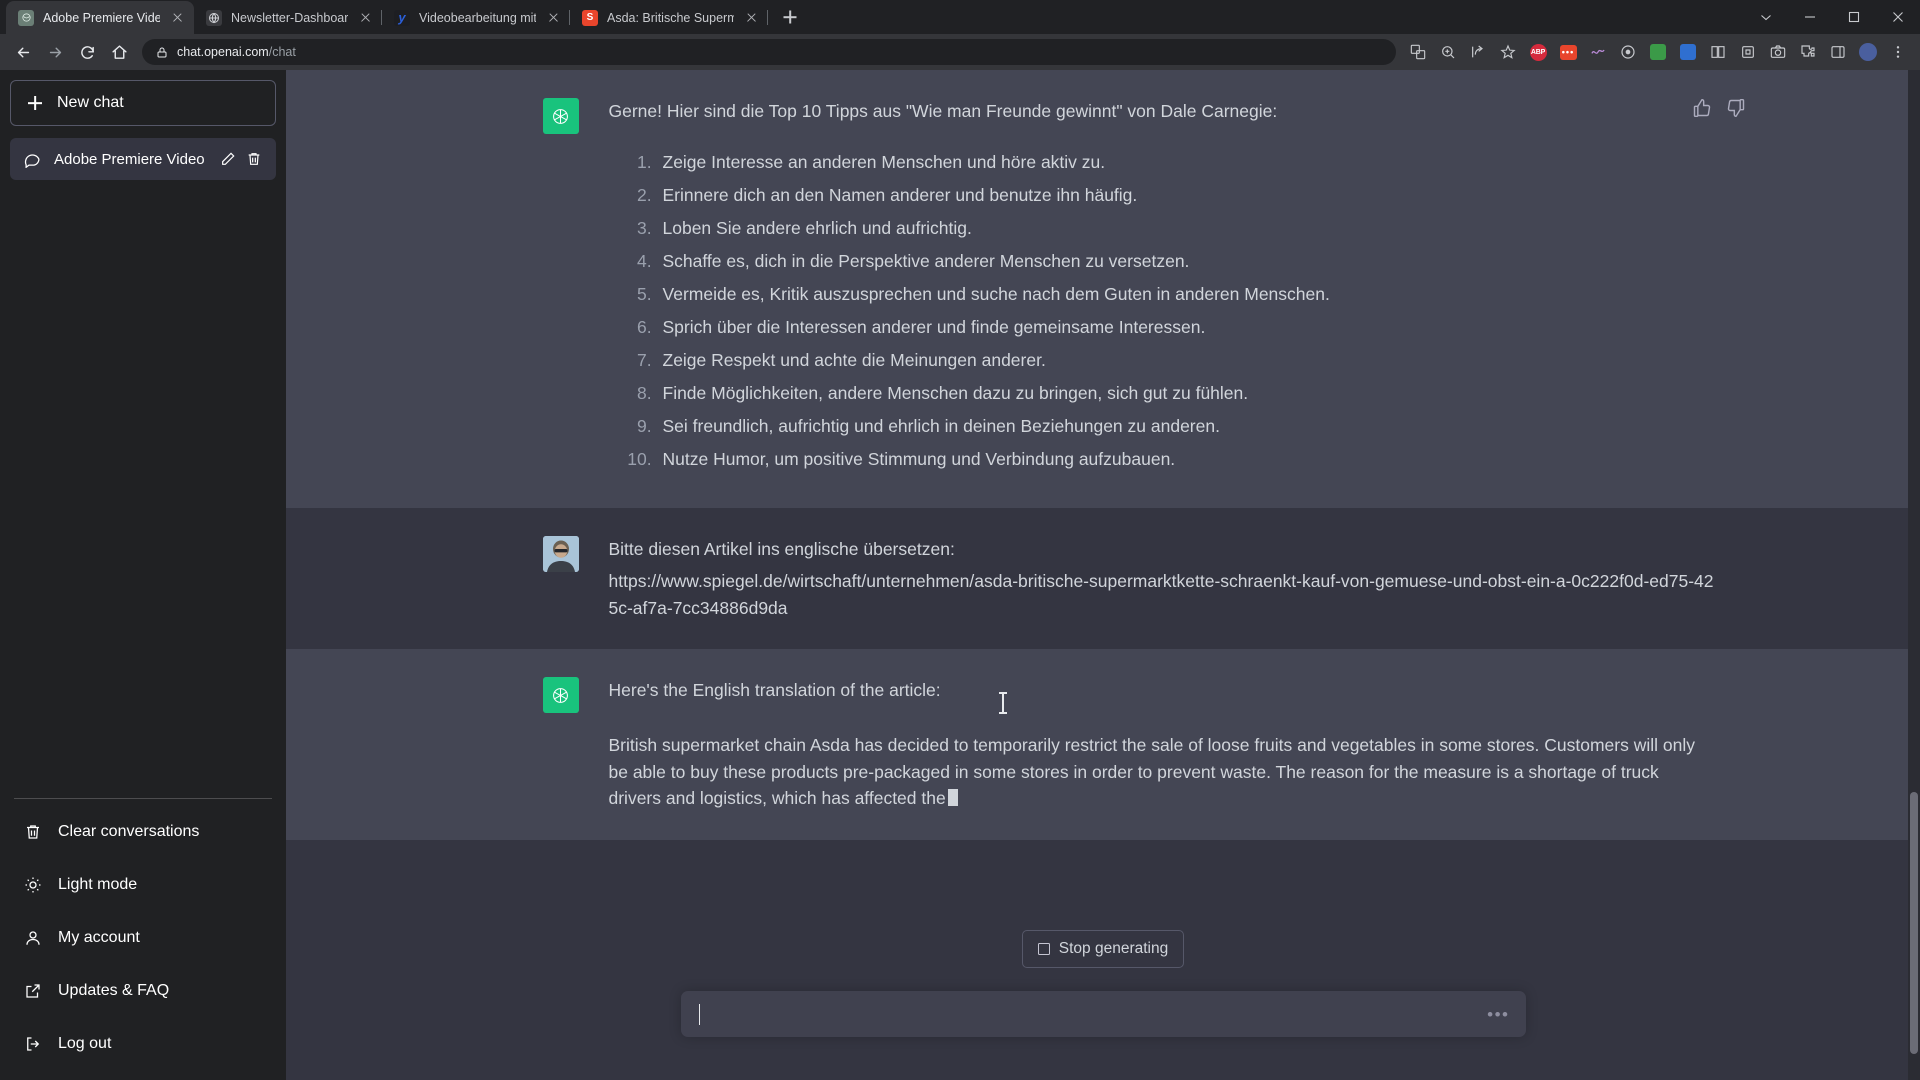 The height and width of the screenshot is (1080, 1920). Describe the element at coordinates (769, 52) in the screenshot. I see `address-bar: chat.openai.com/chat` at that location.